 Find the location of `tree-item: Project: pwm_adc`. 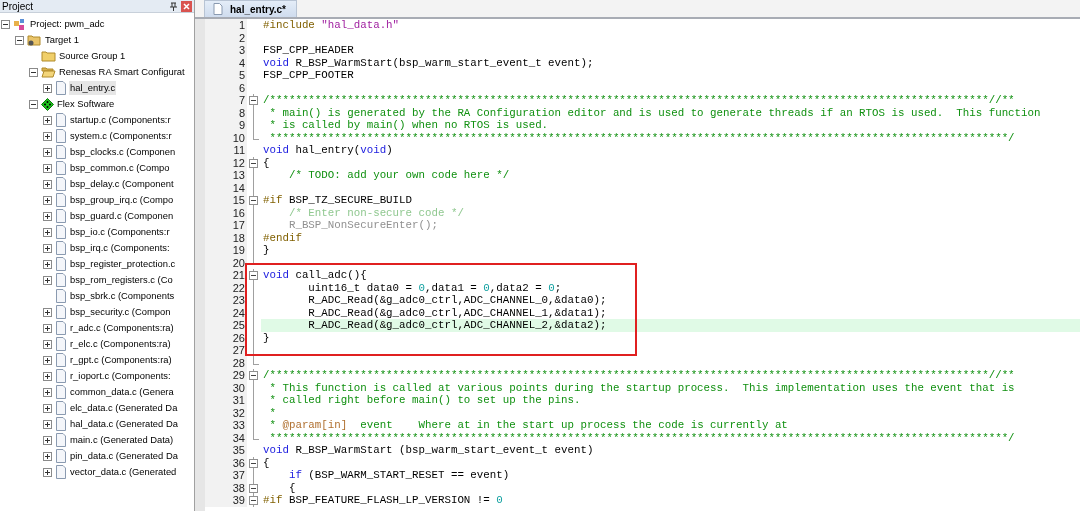

tree-item: Project: pwm_adc is located at coordinates (67, 24).